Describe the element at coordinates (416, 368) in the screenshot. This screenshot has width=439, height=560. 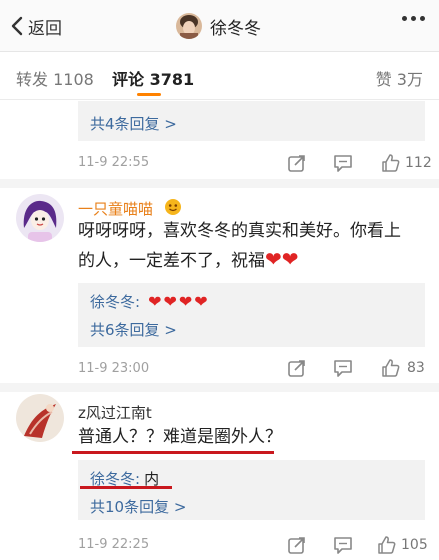
I see `like-count: 83` at that location.